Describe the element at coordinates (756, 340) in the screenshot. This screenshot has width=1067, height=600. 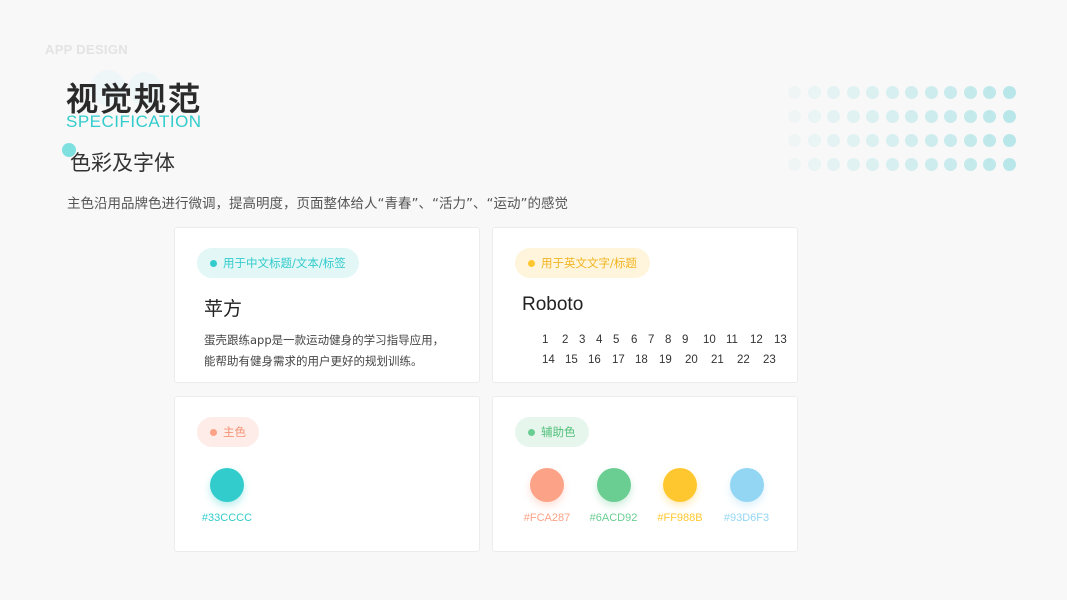
I see `font-size-number: 12` at that location.